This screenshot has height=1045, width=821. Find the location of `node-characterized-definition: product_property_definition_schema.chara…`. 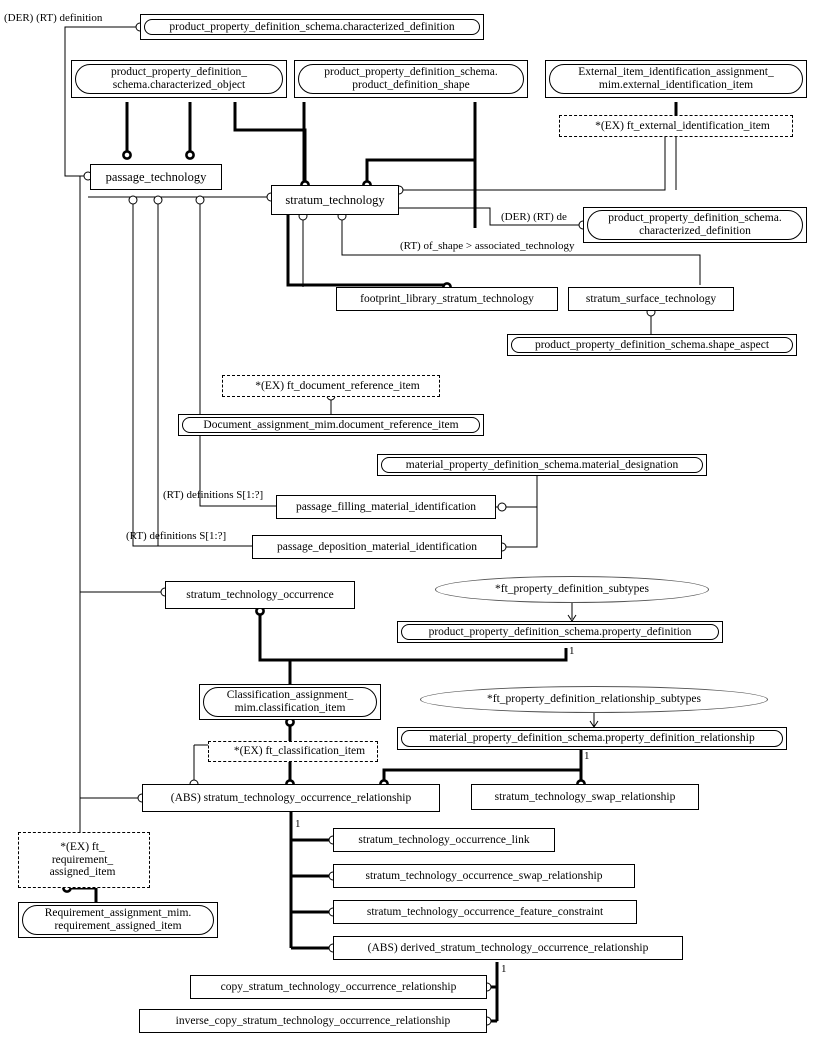

node-characterized-definition: product_property_definition_schema.chara… is located at coordinates (312, 27).